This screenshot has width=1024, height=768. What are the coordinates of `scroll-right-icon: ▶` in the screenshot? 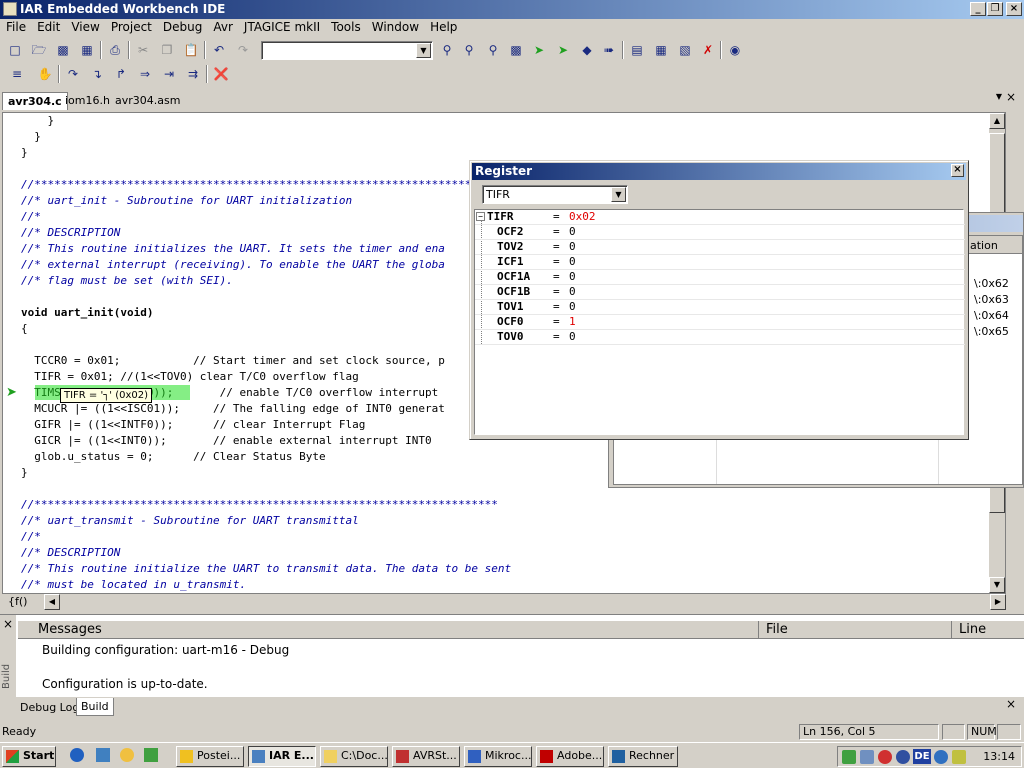 It's located at (998, 602).